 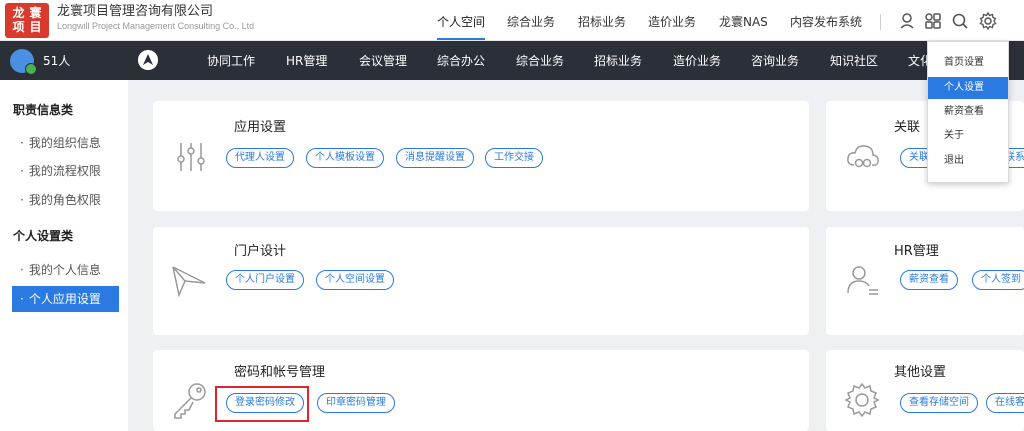 What do you see at coordinates (672, 22) in the screenshot?
I see `top-nav-cost: 造价业务` at bounding box center [672, 22].